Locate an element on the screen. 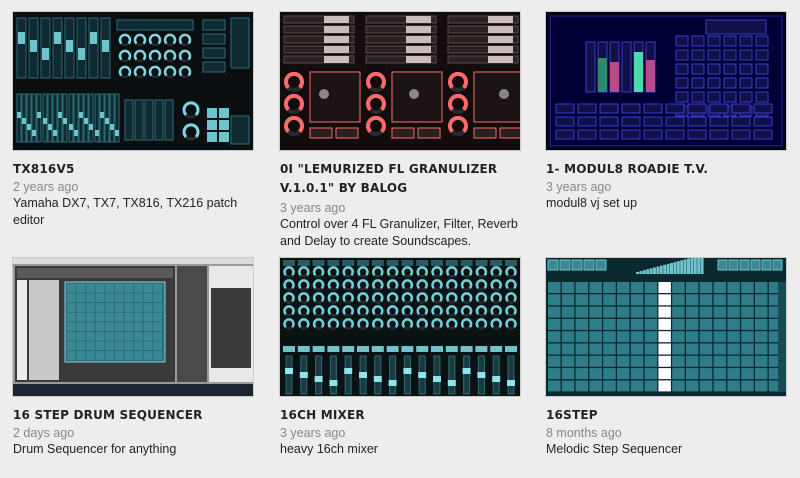 The height and width of the screenshot is (478, 800). thumbnail-modul8 is located at coordinates (666, 81).